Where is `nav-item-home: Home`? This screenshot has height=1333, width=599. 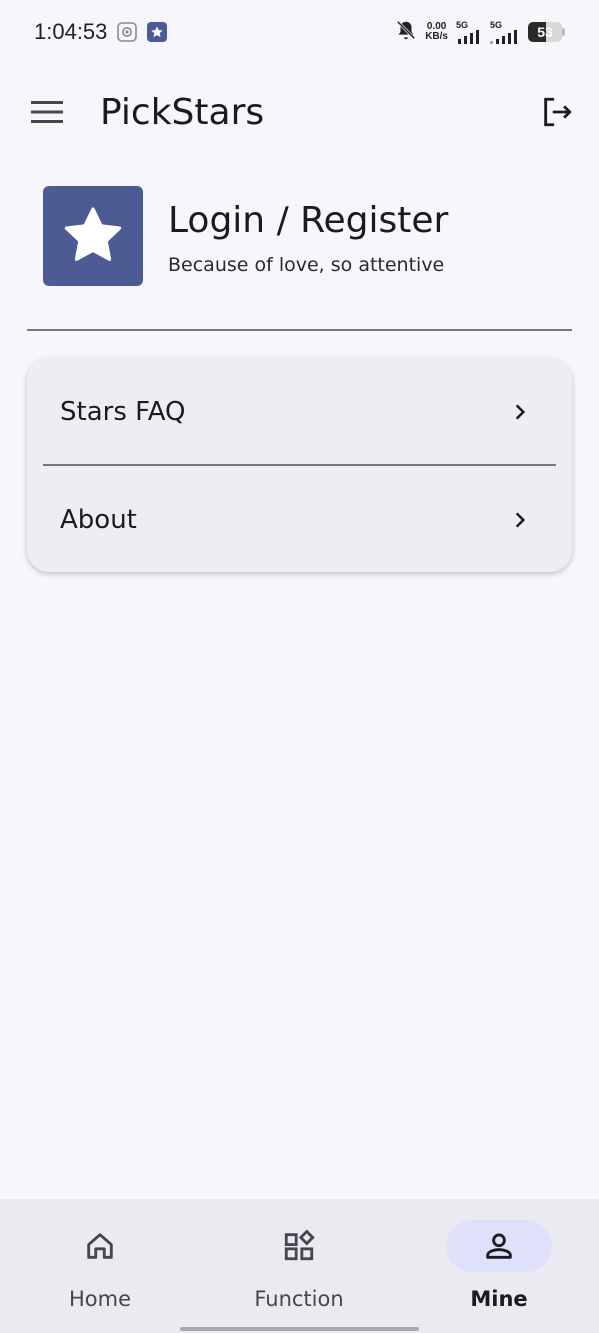
nav-item-home: Home is located at coordinates (100, 1266).